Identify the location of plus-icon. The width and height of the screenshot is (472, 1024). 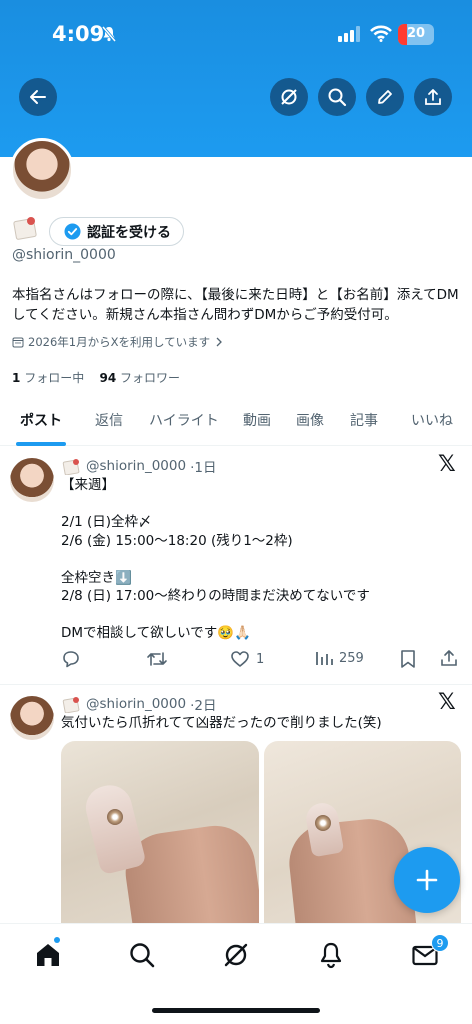
(427, 880).